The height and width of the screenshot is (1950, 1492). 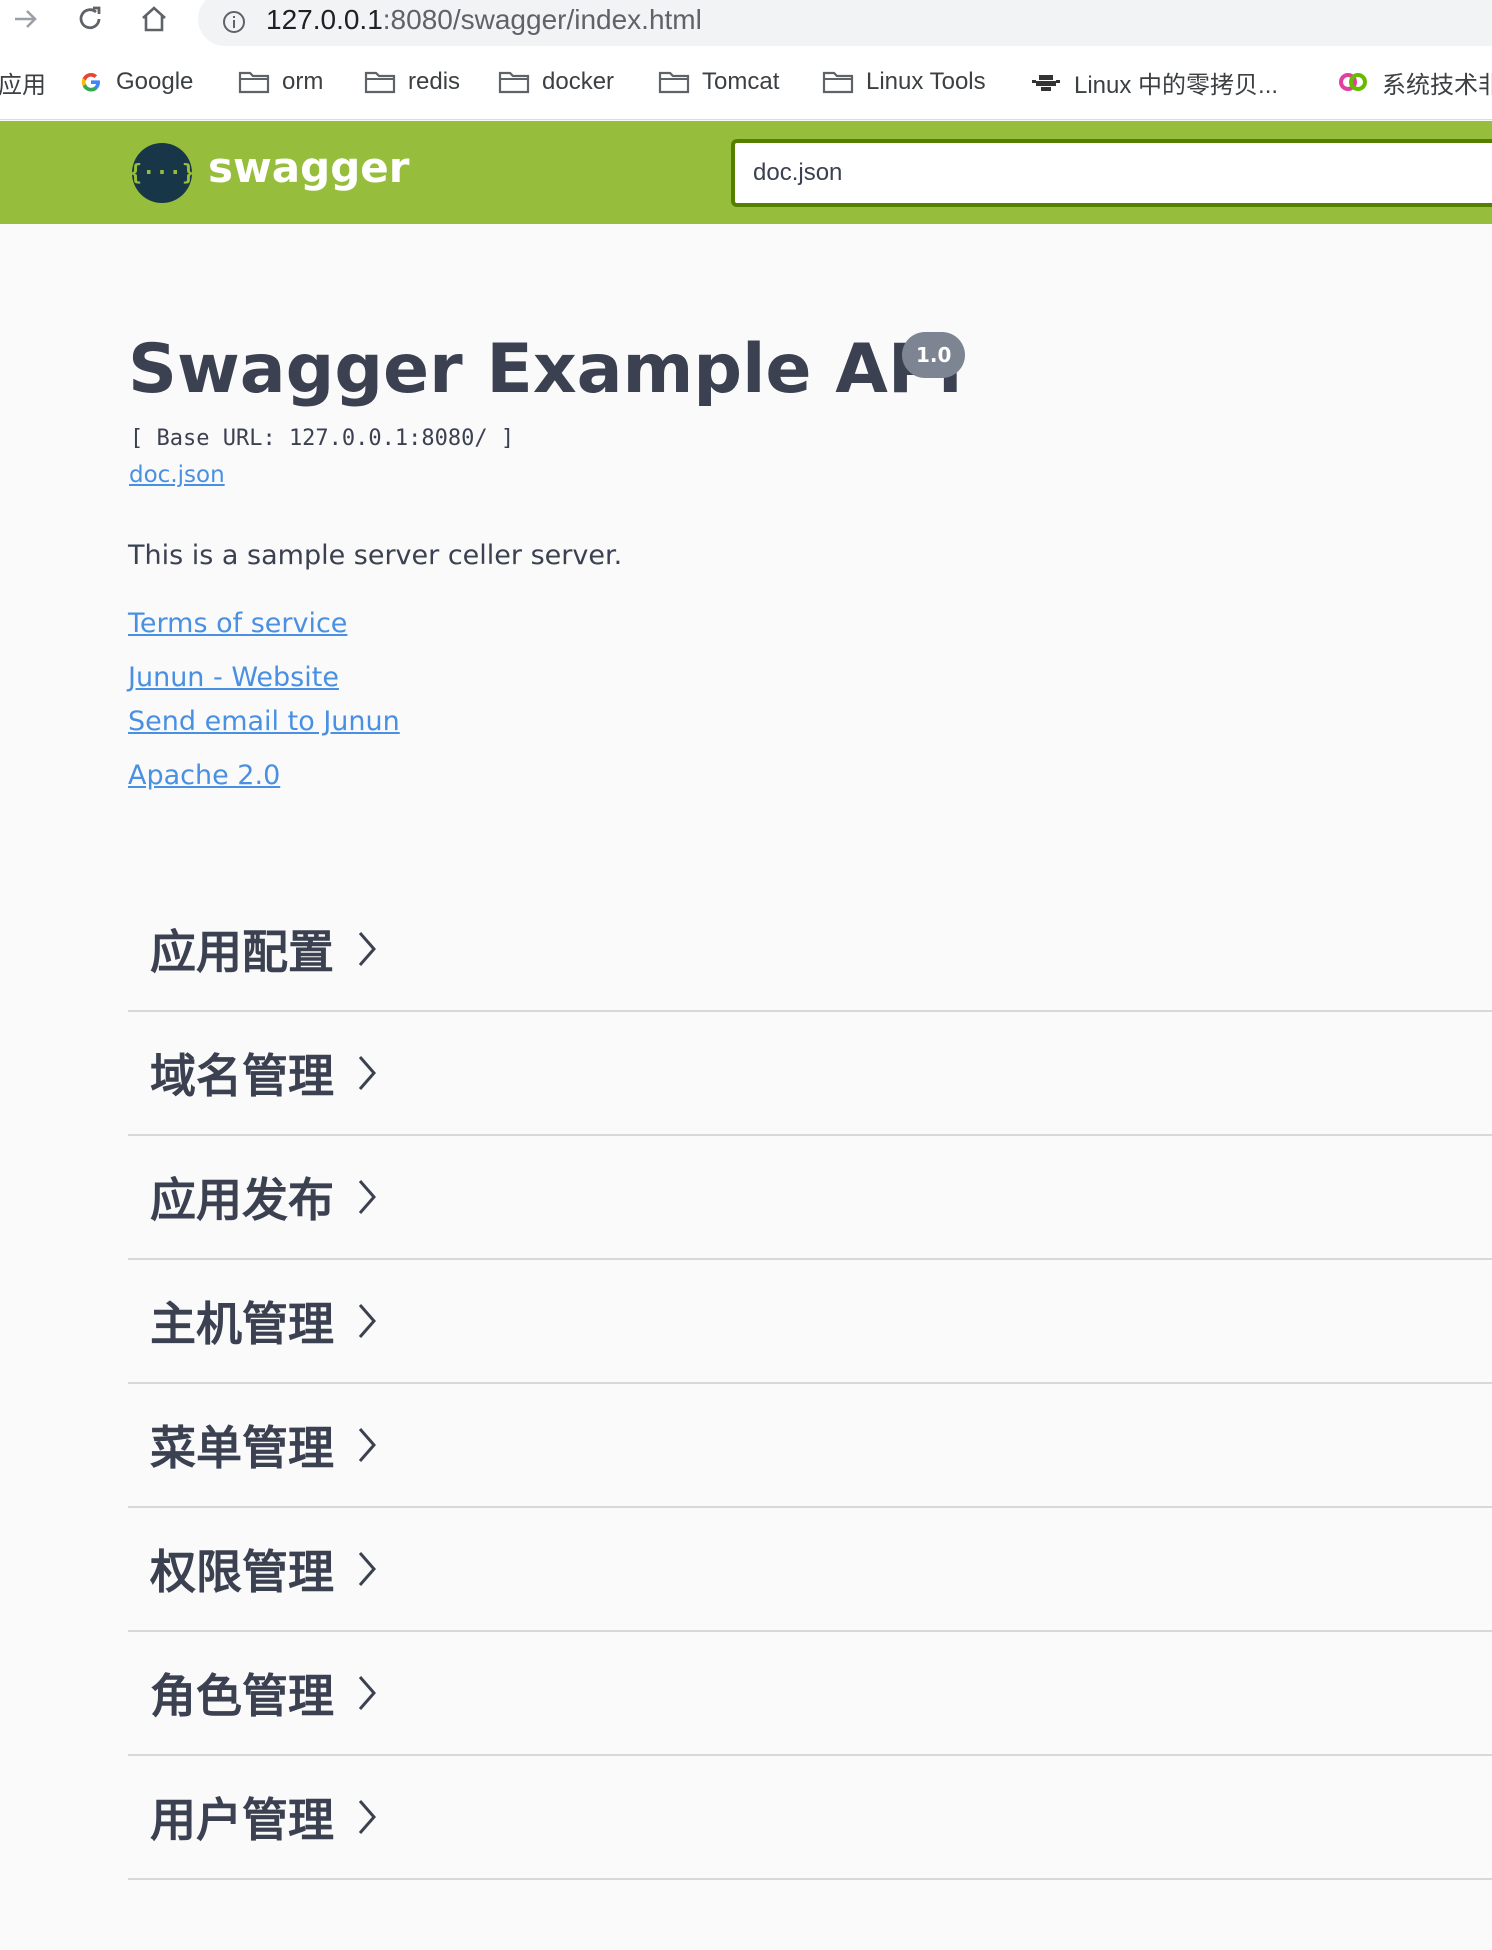 What do you see at coordinates (177, 475) in the screenshot?
I see `spec-link: doc.json` at bounding box center [177, 475].